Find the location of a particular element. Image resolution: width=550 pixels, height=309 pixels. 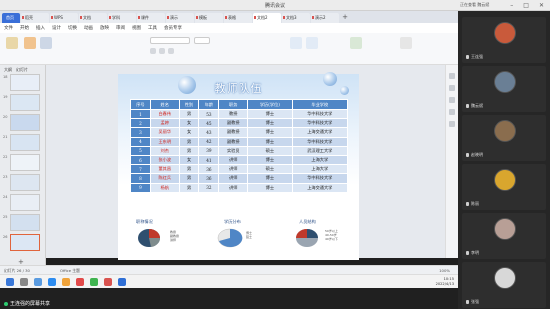

tab-document: 演示 is located at coordinates (180, 18).